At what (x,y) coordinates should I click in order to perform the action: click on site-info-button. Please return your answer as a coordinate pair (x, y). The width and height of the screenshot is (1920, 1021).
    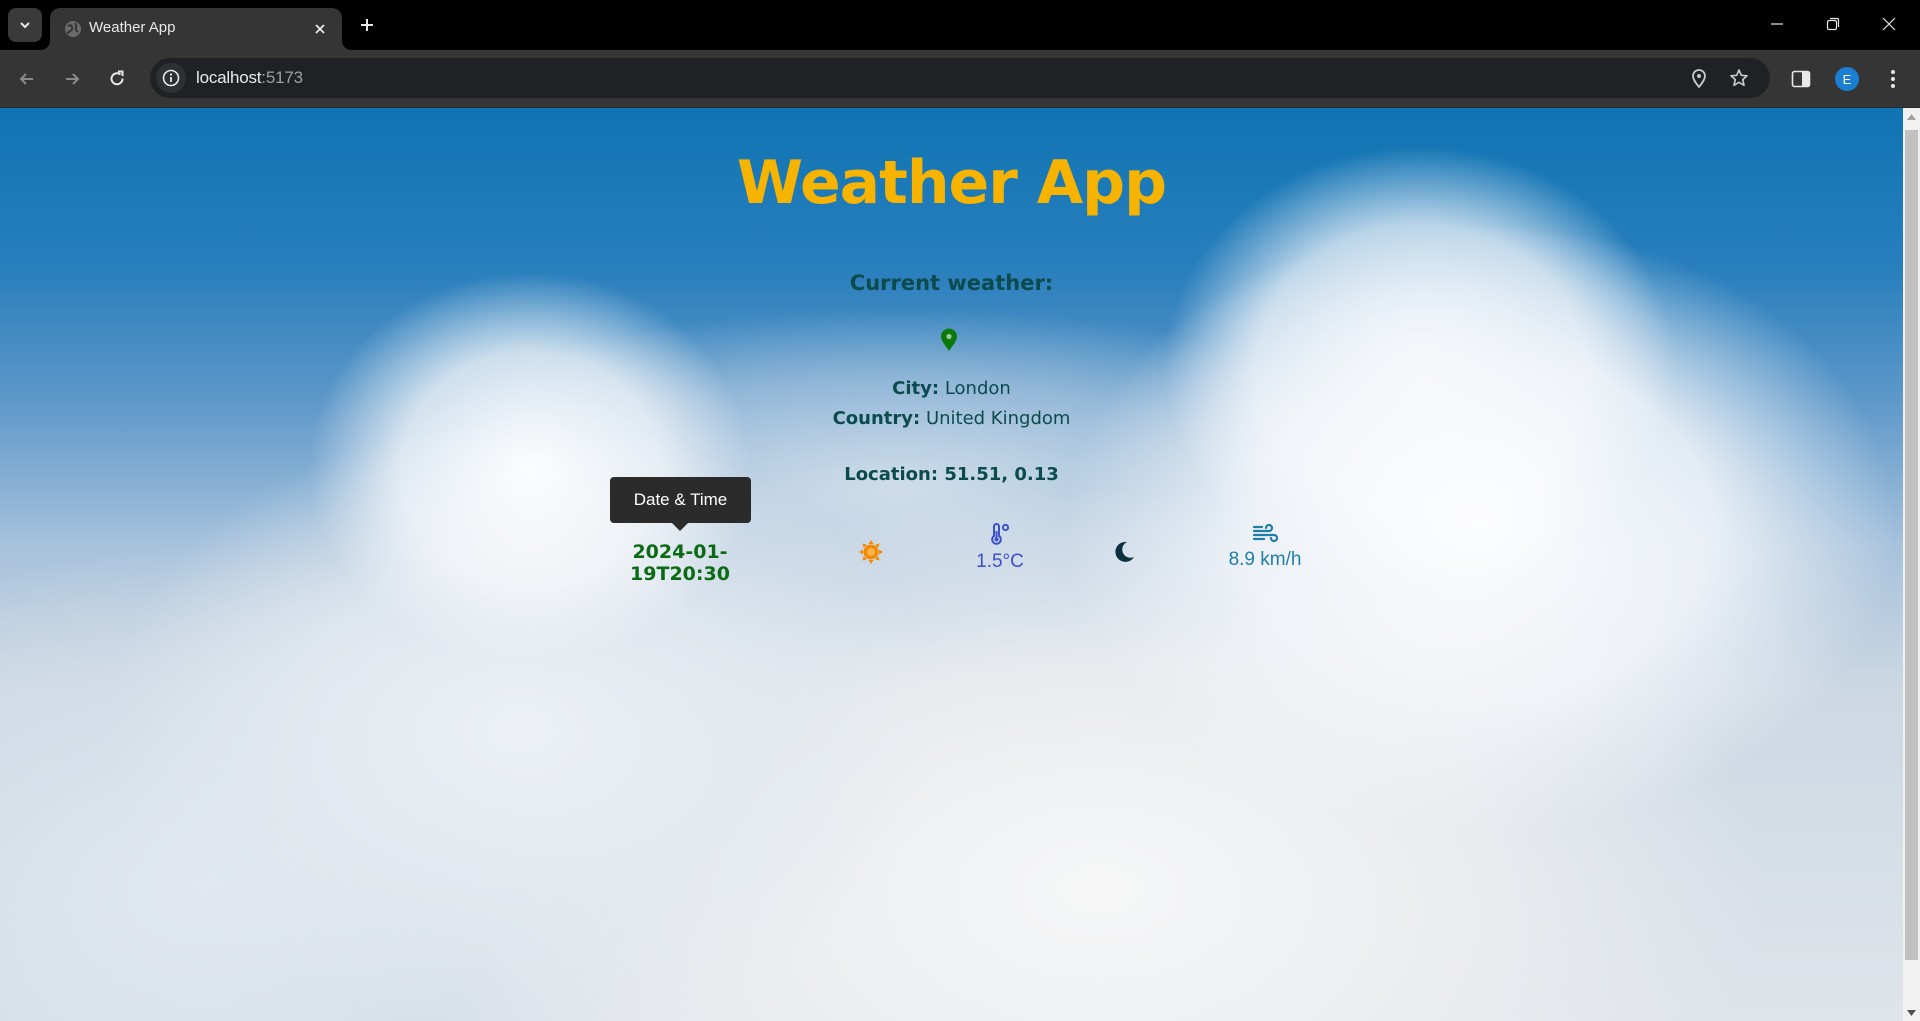
    Looking at the image, I should click on (171, 78).